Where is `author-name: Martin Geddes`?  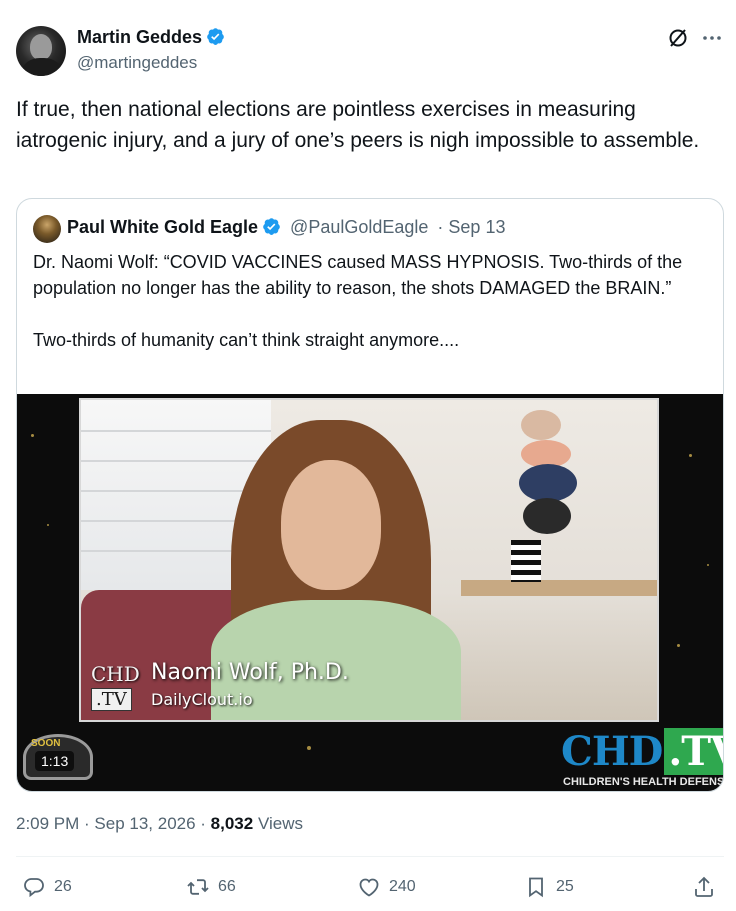 author-name: Martin Geddes is located at coordinates (139, 37).